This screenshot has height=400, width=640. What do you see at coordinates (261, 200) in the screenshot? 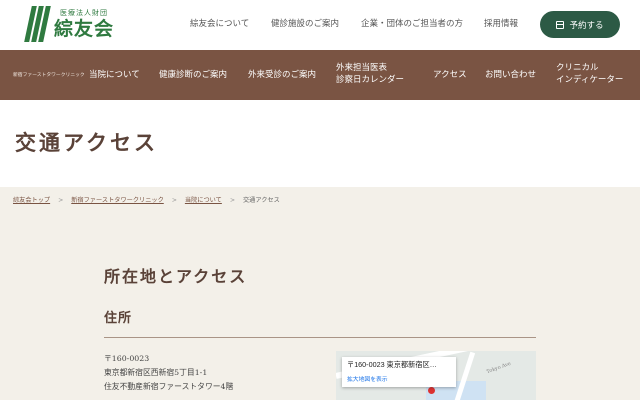
I see `breadcrumb-item-current: 交通アクセス` at bounding box center [261, 200].